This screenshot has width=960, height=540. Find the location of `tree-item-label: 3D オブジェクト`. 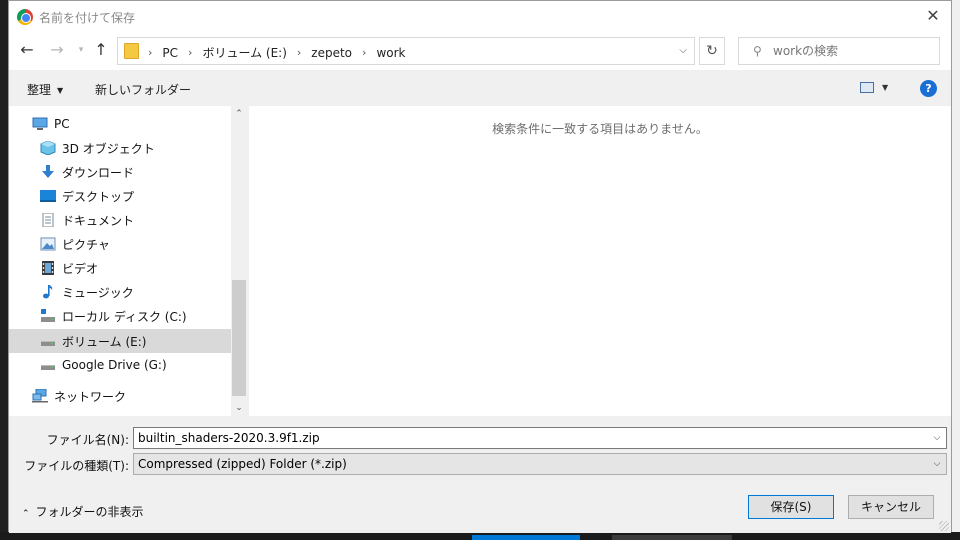

tree-item-label: 3D オブジェクト is located at coordinates (108, 148).